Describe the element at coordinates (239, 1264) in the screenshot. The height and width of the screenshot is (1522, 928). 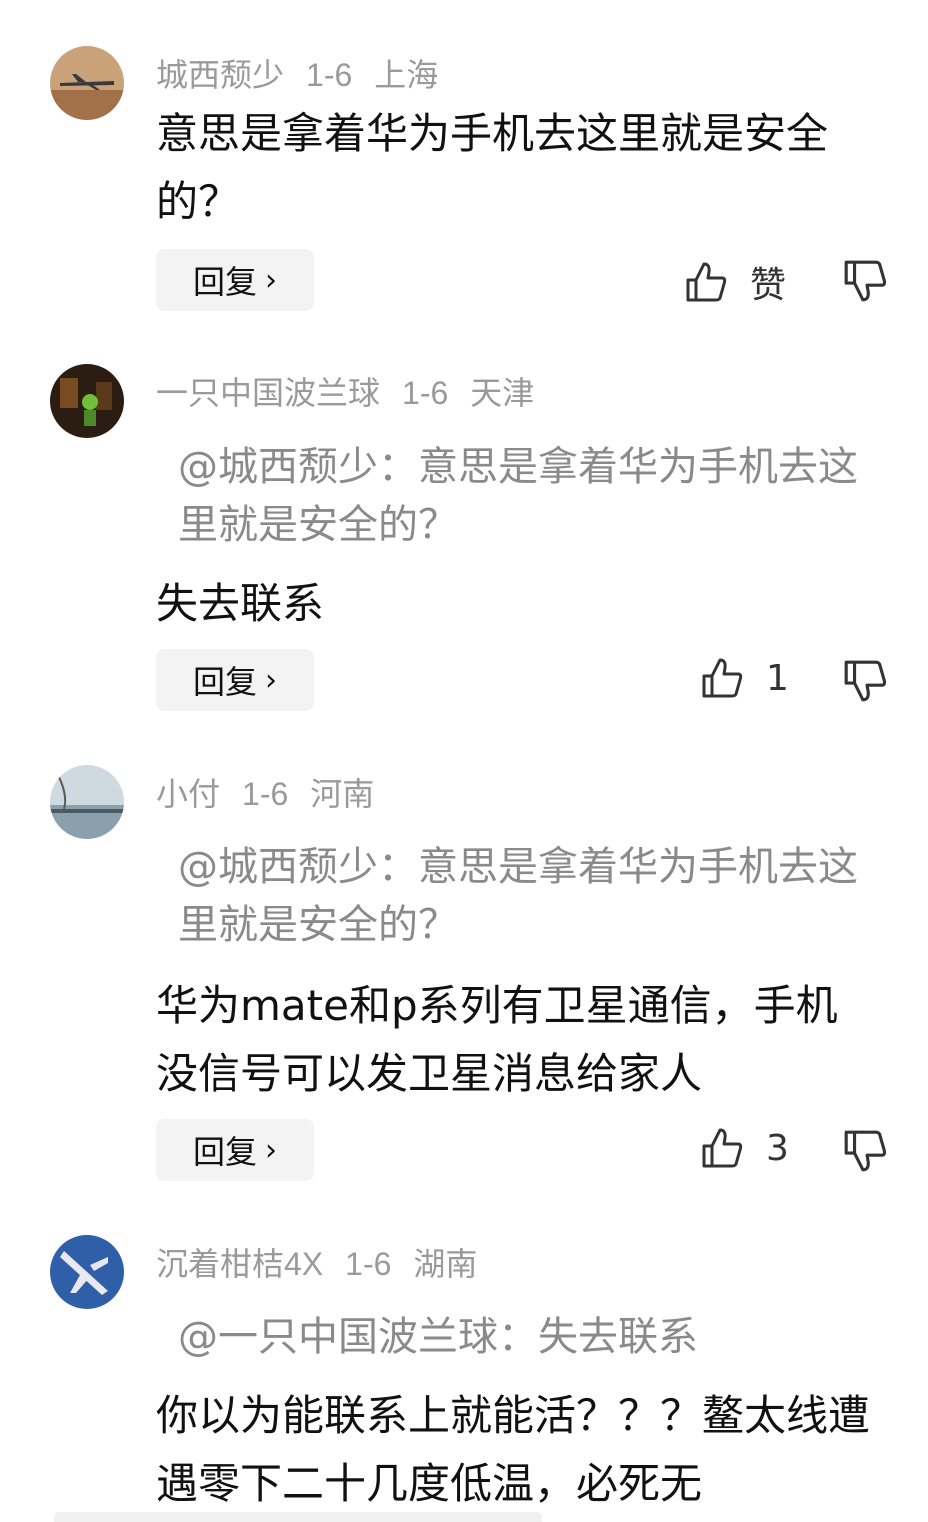
I see `username: 沉着柑桔4X` at that location.